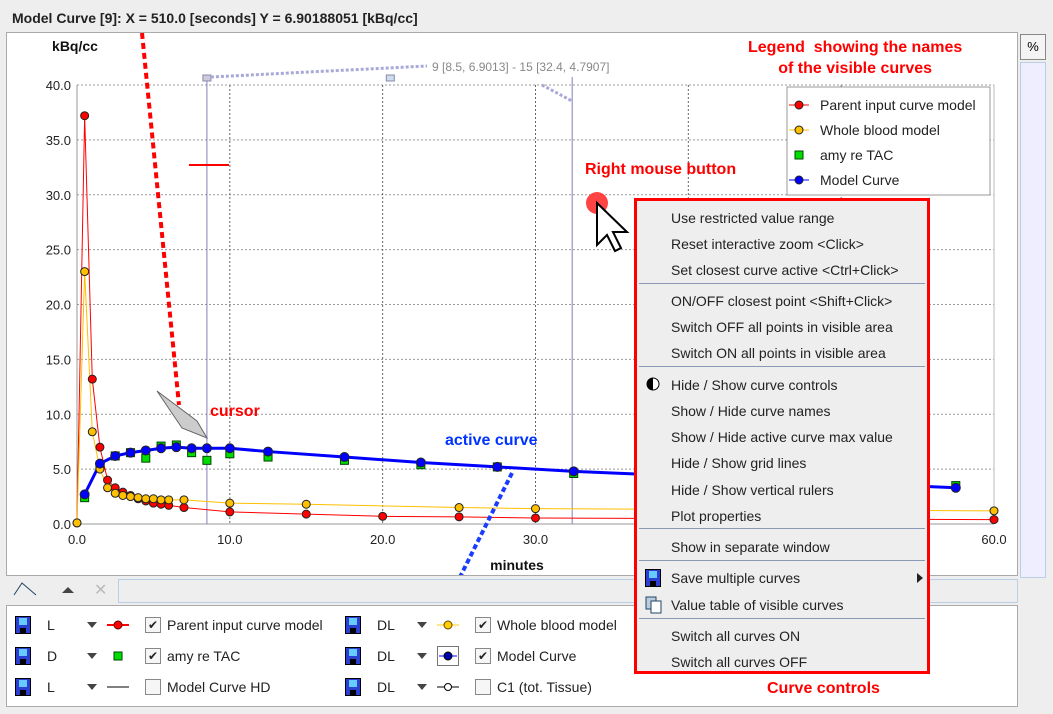  I want to click on curve-control-row: DL ✔ Model Curve, so click(460, 656).